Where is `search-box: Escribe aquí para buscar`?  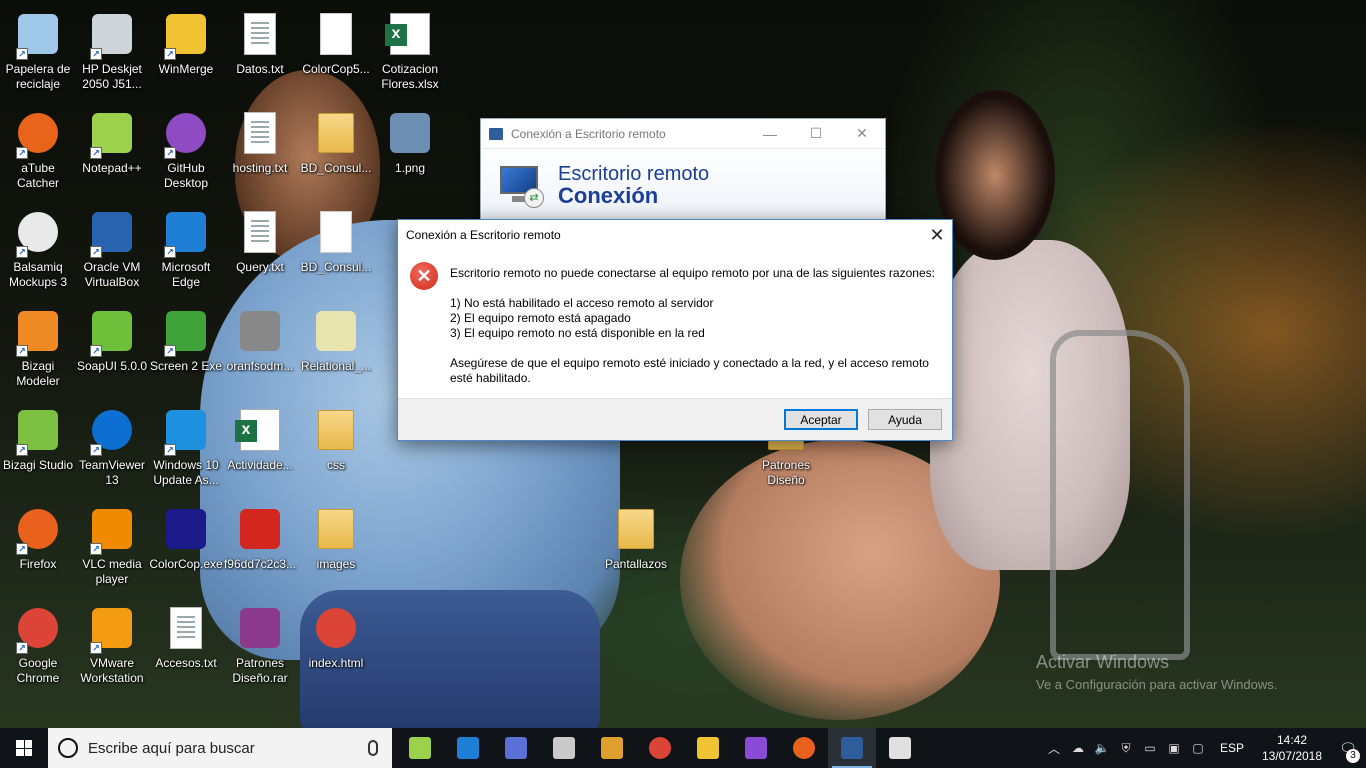 search-box: Escribe aquí para buscar is located at coordinates (220, 748).